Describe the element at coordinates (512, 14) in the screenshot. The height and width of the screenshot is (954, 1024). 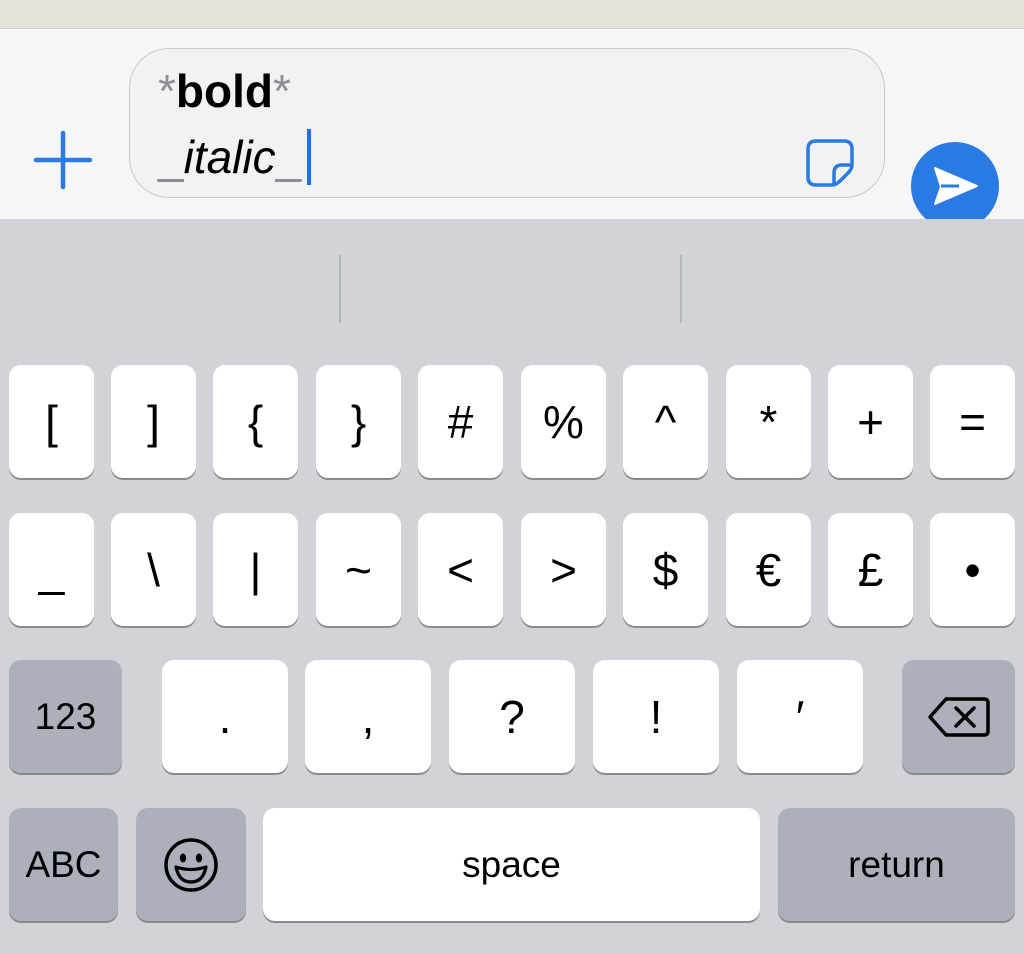
I see `chat-wallpaper` at that location.